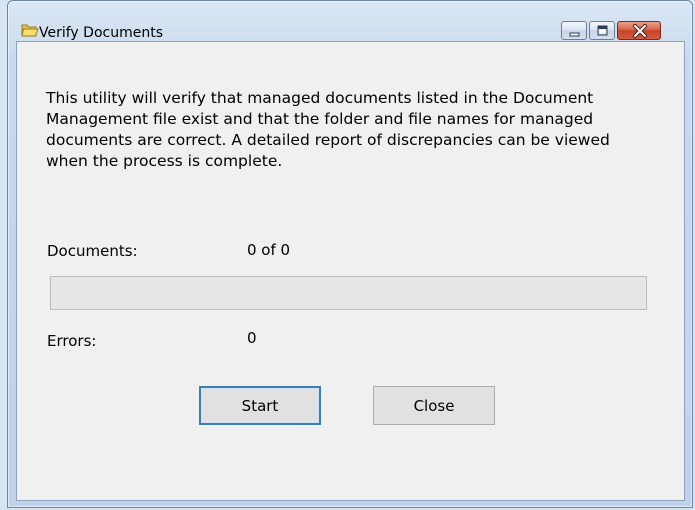  Describe the element at coordinates (350, 21) in the screenshot. I see `title-bar: Verify Documents` at that location.